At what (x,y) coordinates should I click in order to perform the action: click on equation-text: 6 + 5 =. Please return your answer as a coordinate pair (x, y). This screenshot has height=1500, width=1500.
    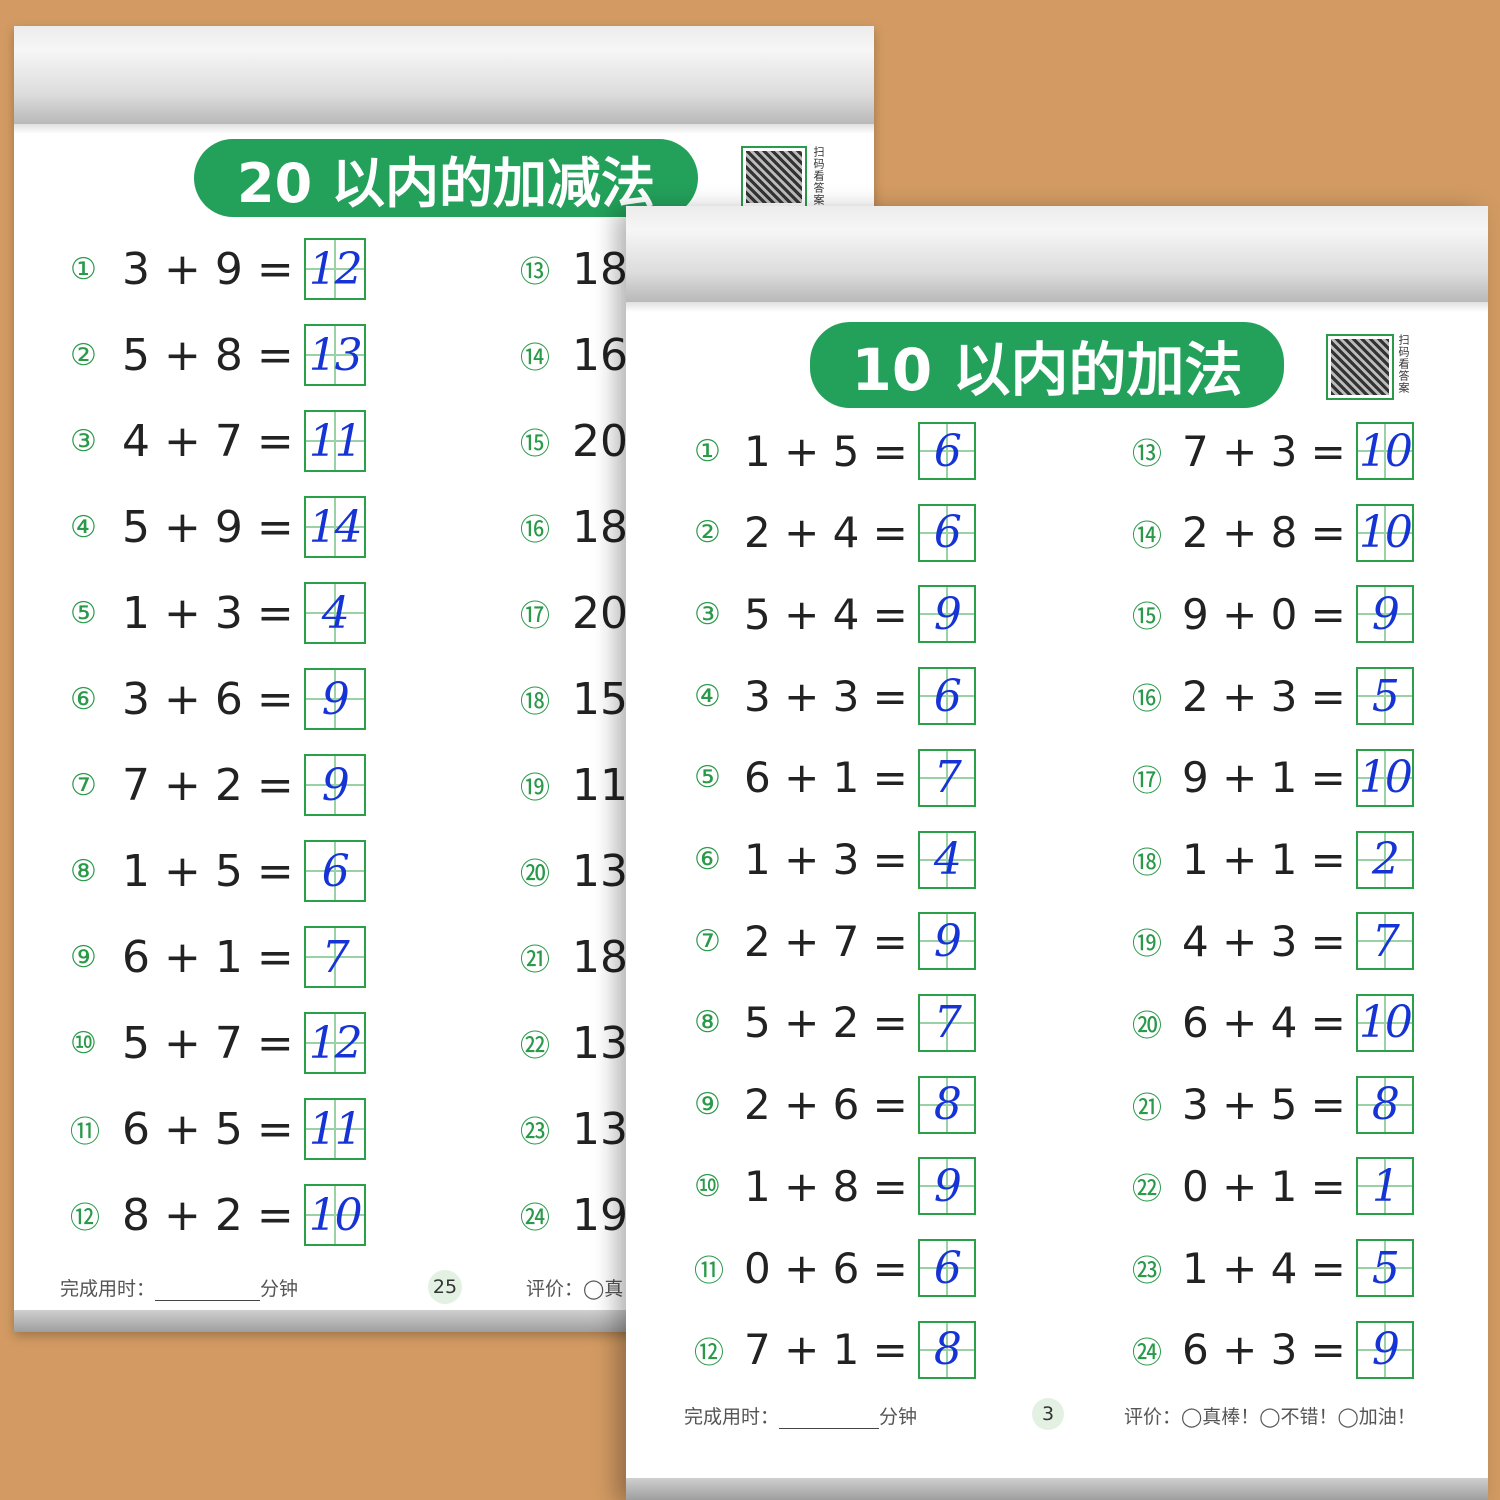
    Looking at the image, I should click on (208, 1129).